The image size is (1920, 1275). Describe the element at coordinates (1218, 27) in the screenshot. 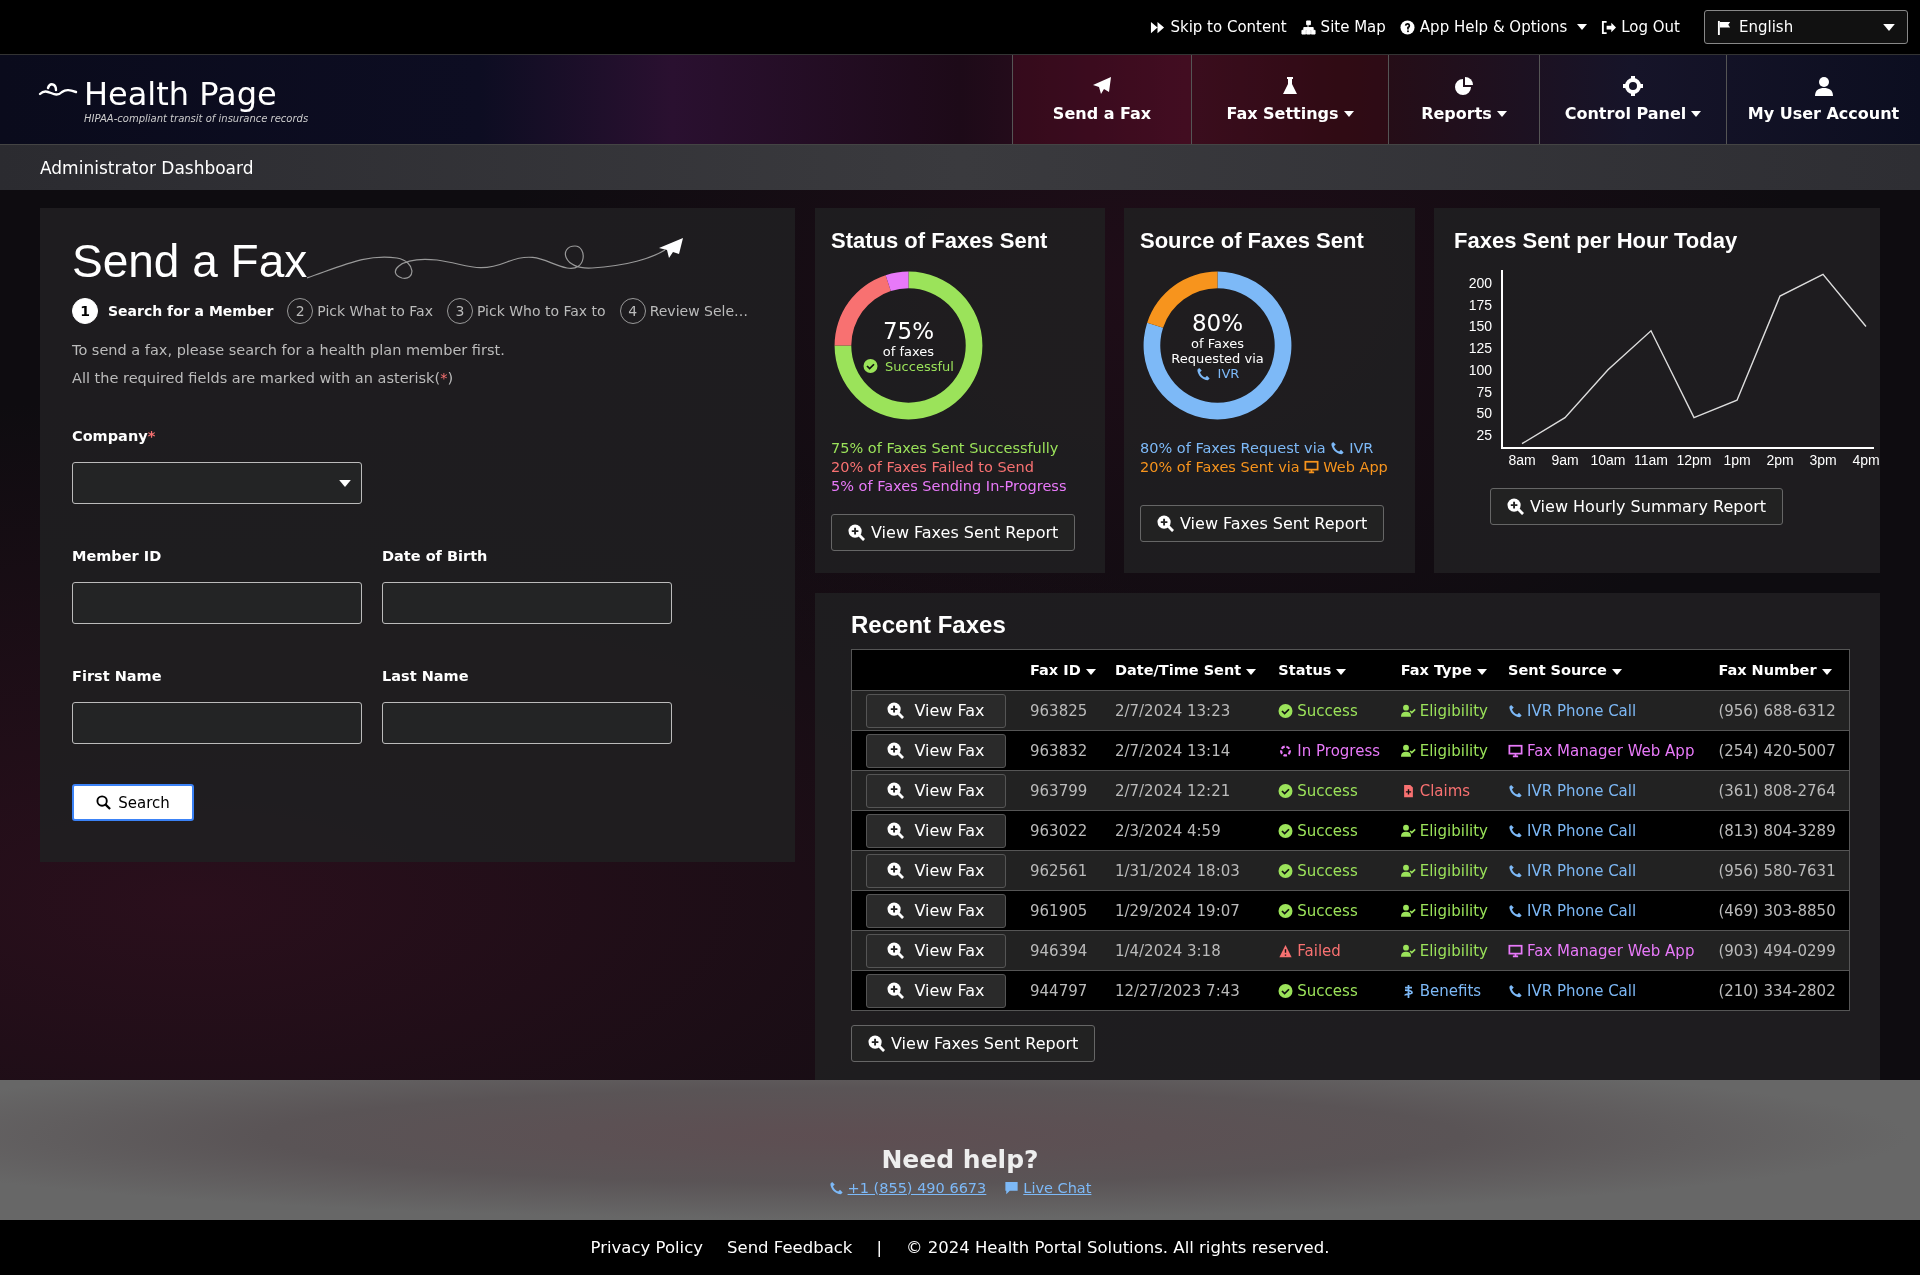

I see `top-link: Skip to Content` at that location.